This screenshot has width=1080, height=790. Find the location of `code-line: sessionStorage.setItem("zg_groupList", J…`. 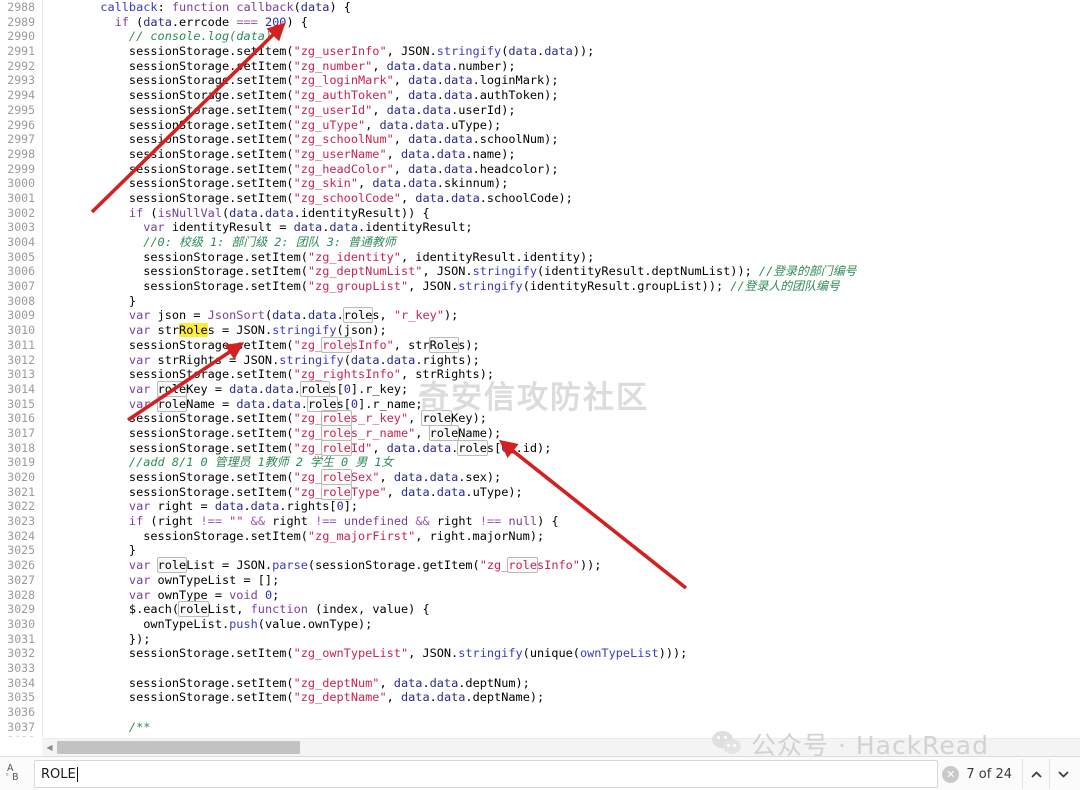

code-line: sessionStorage.setItem("zg_groupList", J… is located at coordinates (561, 286).